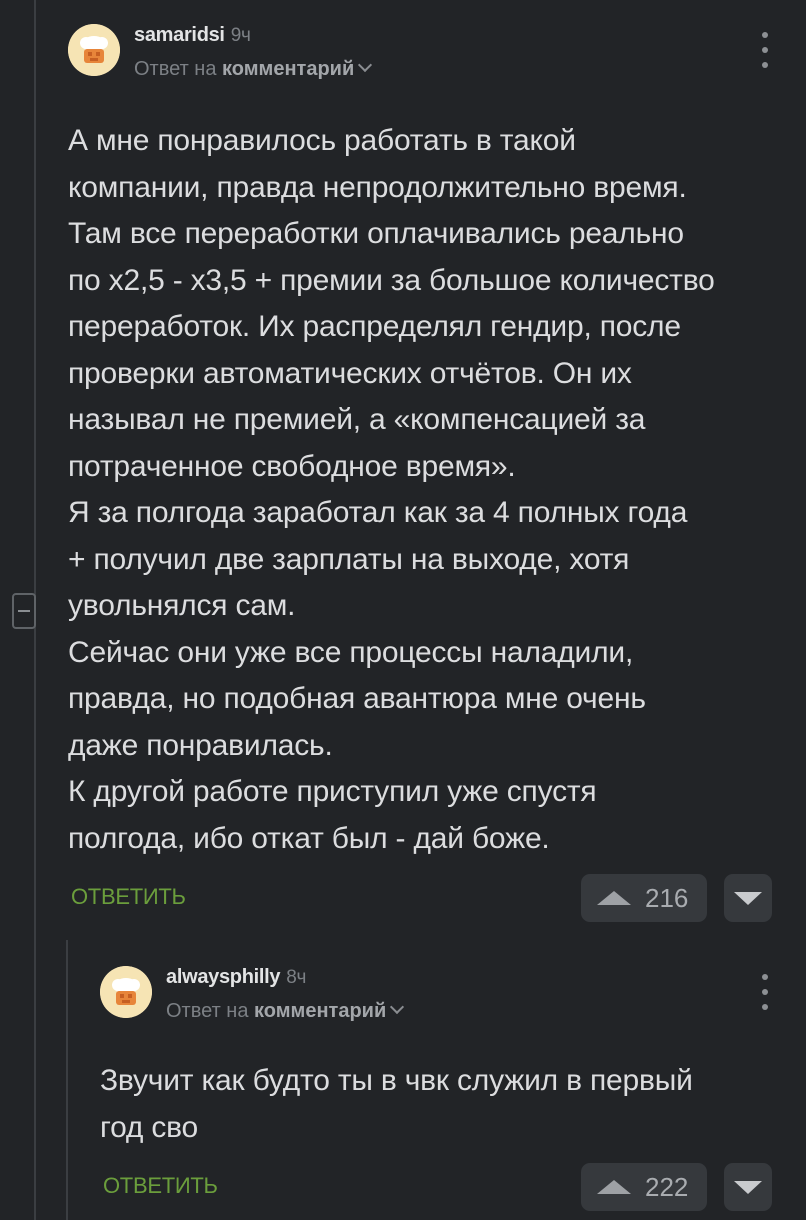 The height and width of the screenshot is (1220, 806). Describe the element at coordinates (421, 57) in the screenshot. I see `comment-header: samaridsi 9ч Ответ на комментарий` at that location.